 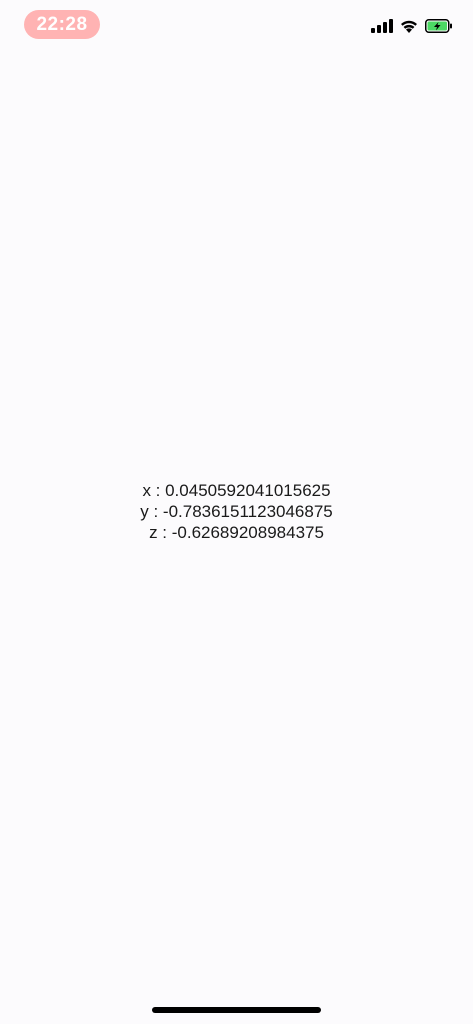 I want to click on battery-charging-icon, so click(x=438, y=26).